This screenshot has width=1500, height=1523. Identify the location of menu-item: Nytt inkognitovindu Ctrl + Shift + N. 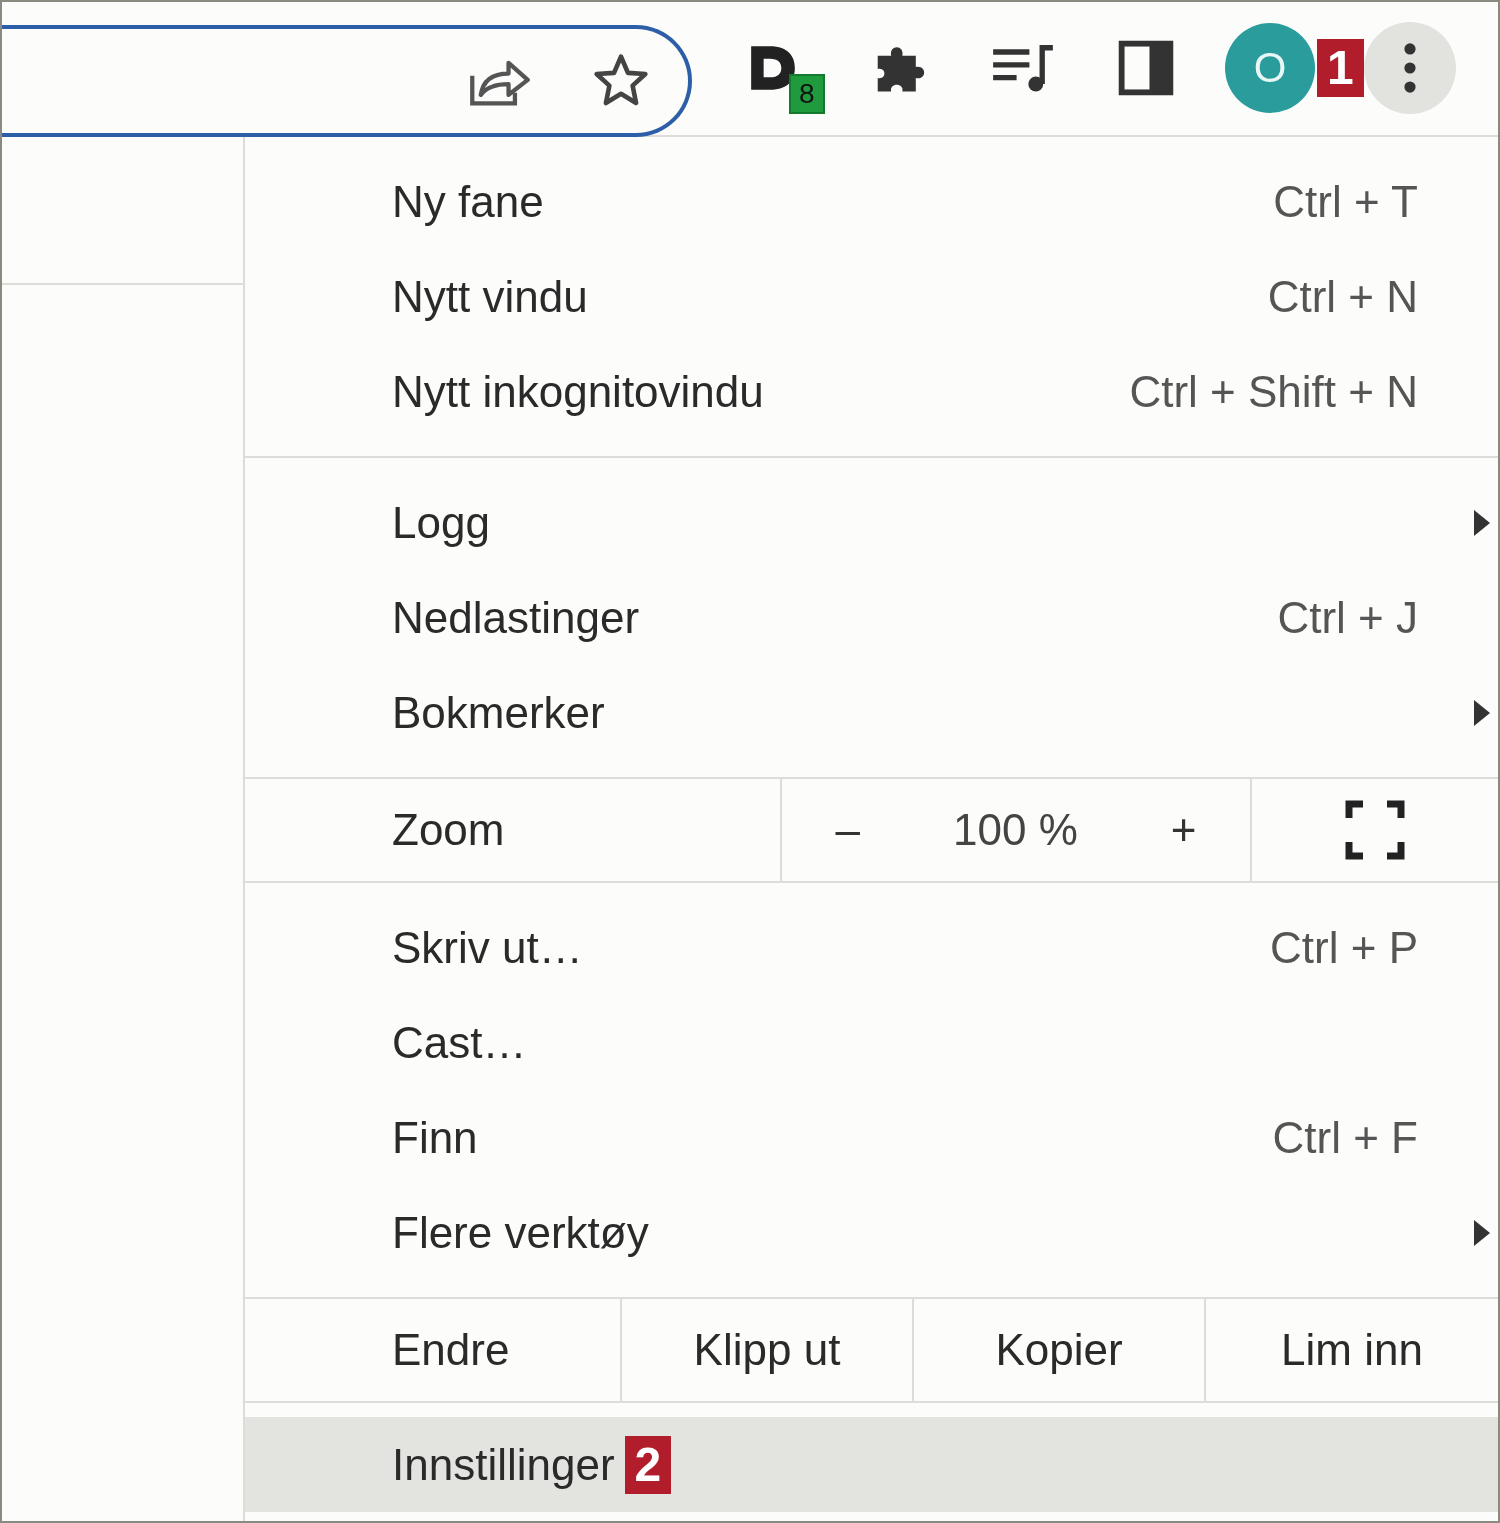
(871, 391).